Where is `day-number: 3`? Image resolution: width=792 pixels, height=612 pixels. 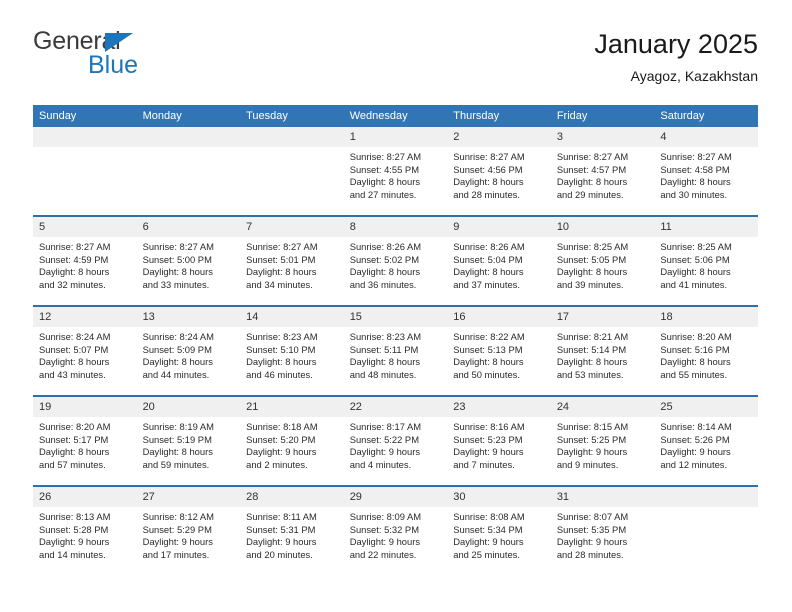
day-number: 3 is located at coordinates (602, 137).